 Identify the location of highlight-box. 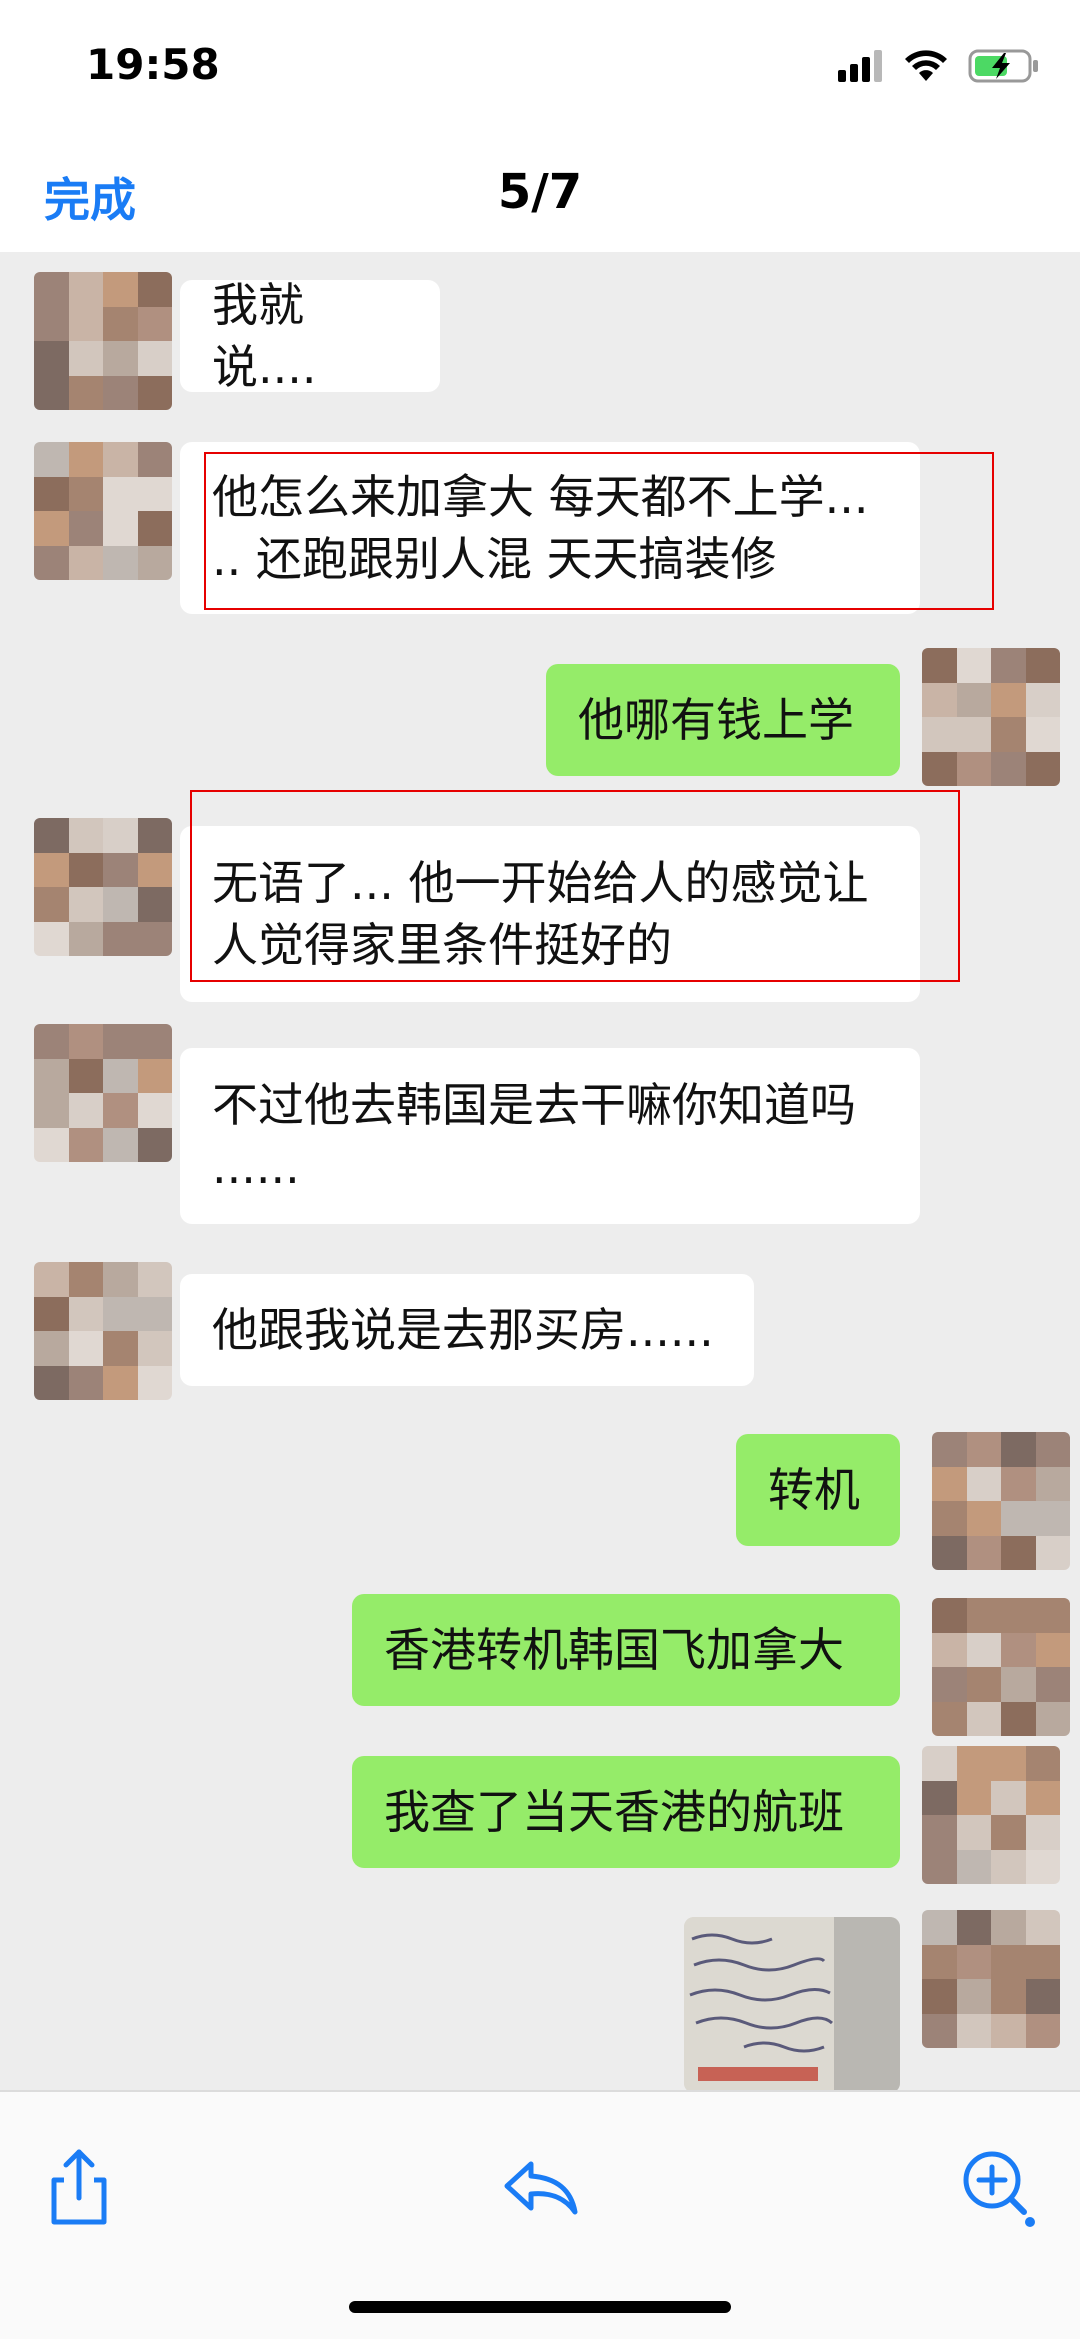
(575, 886).